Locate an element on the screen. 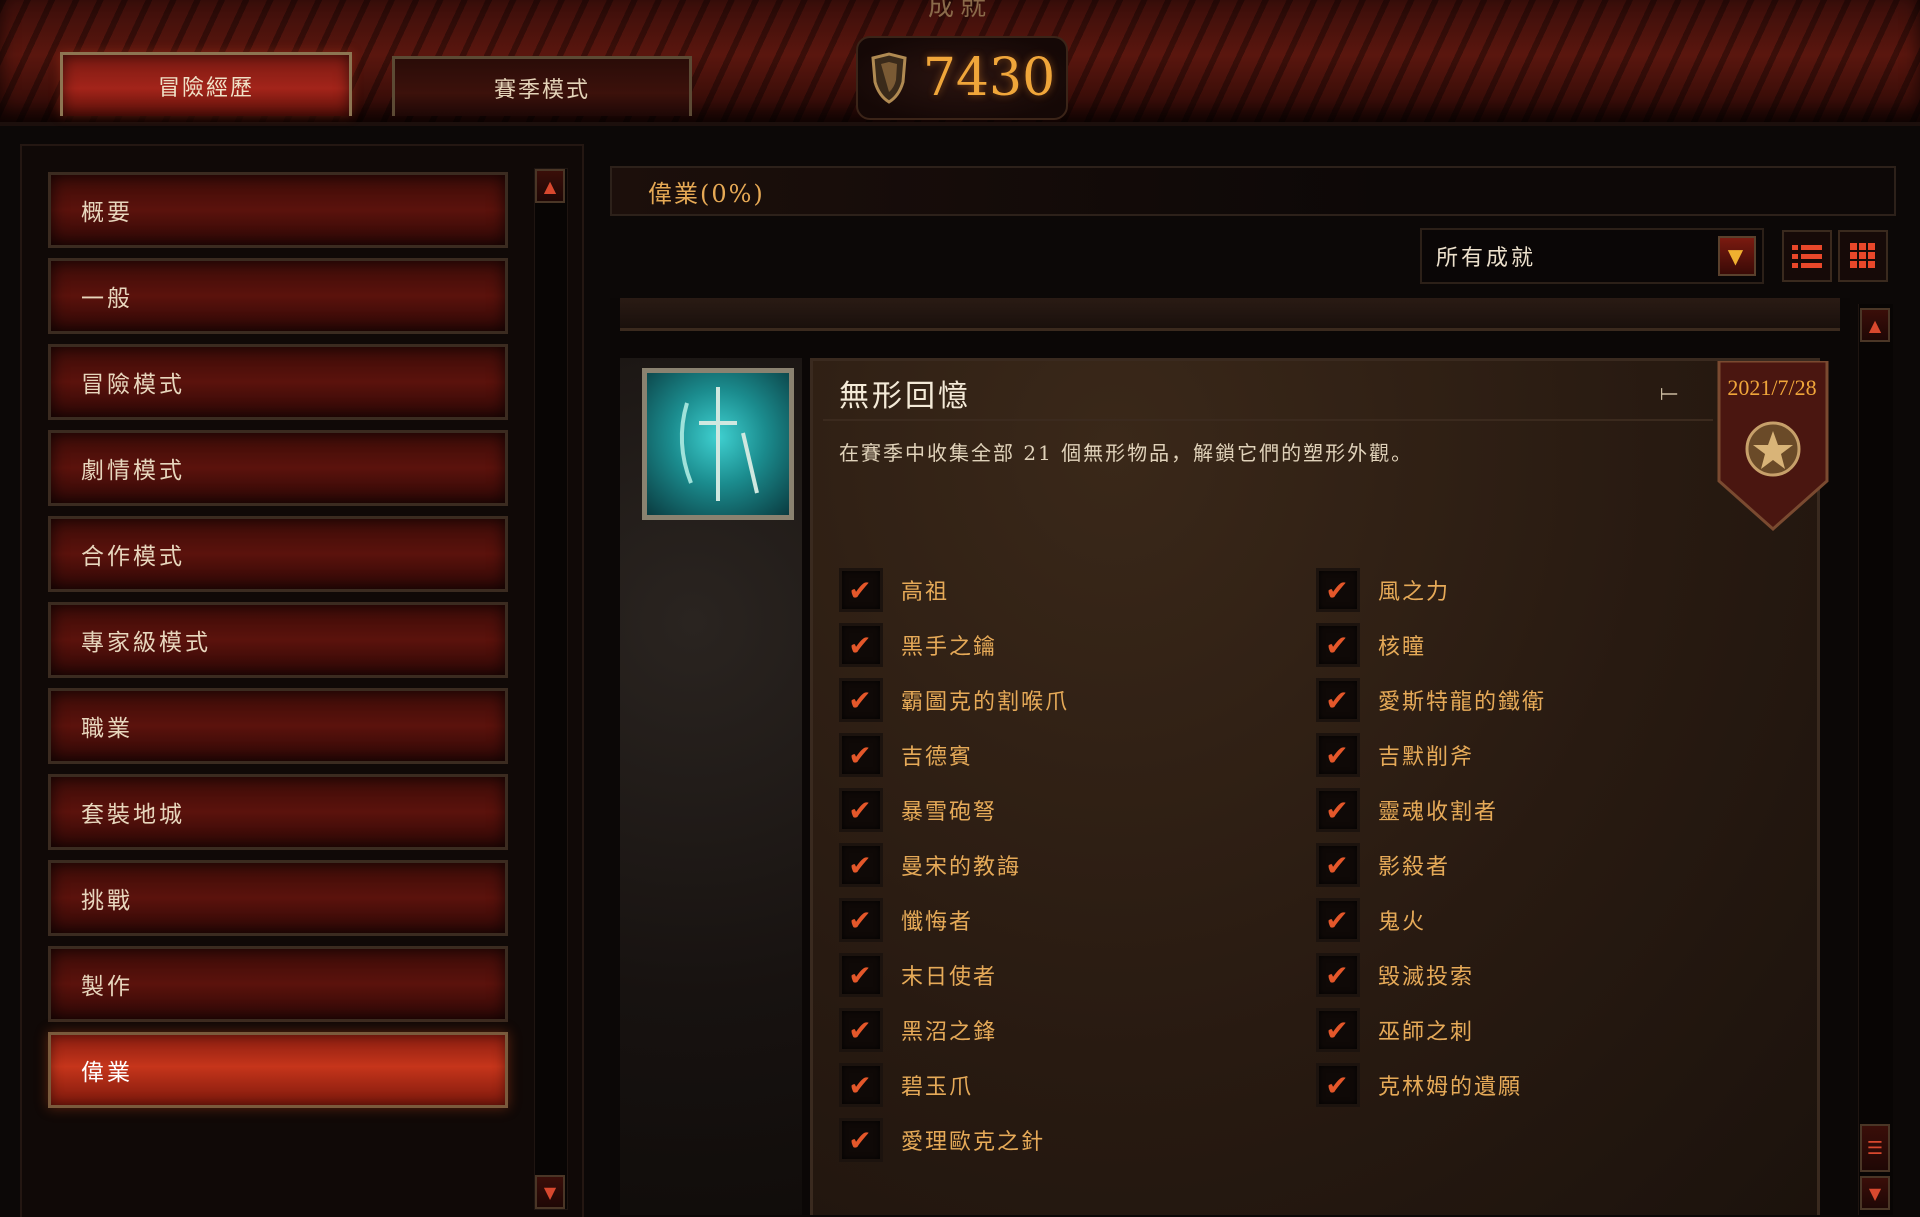  criteria-item: ✔ 碧玉爪 is located at coordinates (906, 1085).